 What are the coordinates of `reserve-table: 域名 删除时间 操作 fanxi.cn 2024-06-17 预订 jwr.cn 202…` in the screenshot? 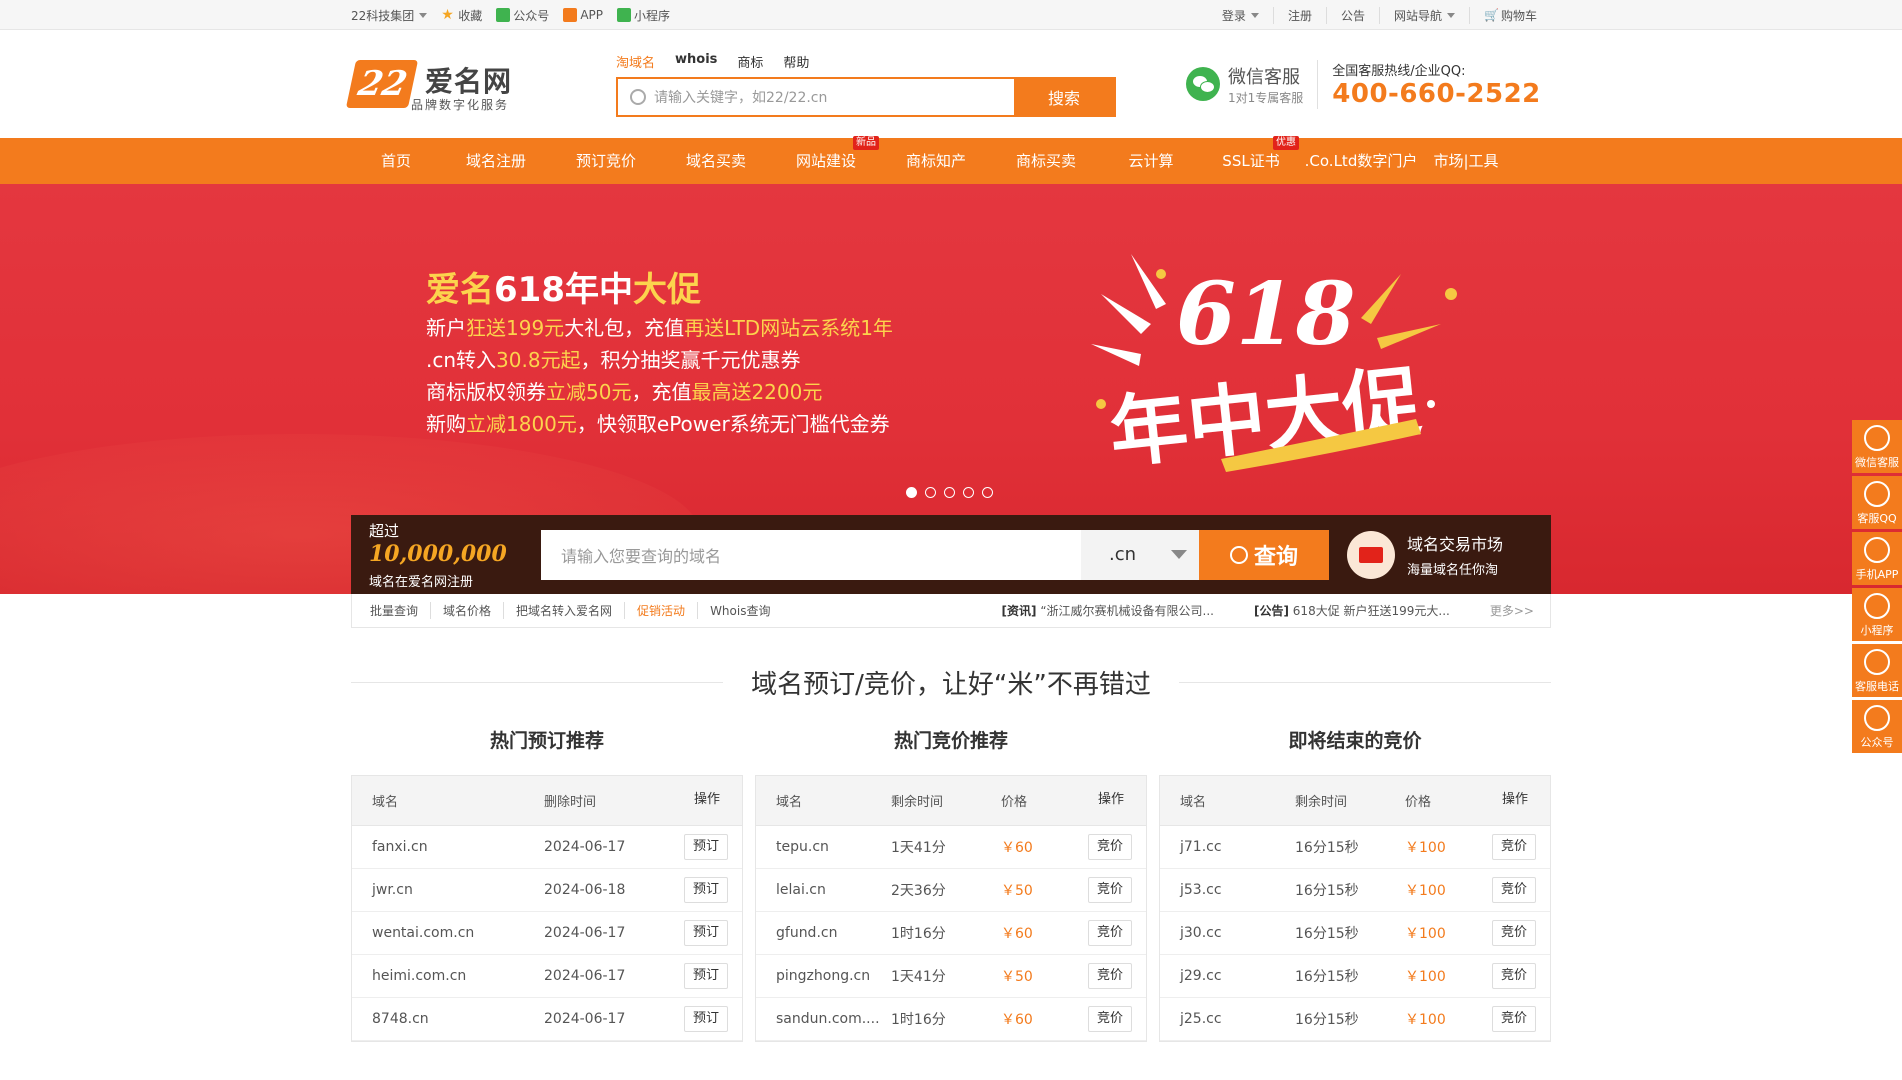 It's located at (547, 908).